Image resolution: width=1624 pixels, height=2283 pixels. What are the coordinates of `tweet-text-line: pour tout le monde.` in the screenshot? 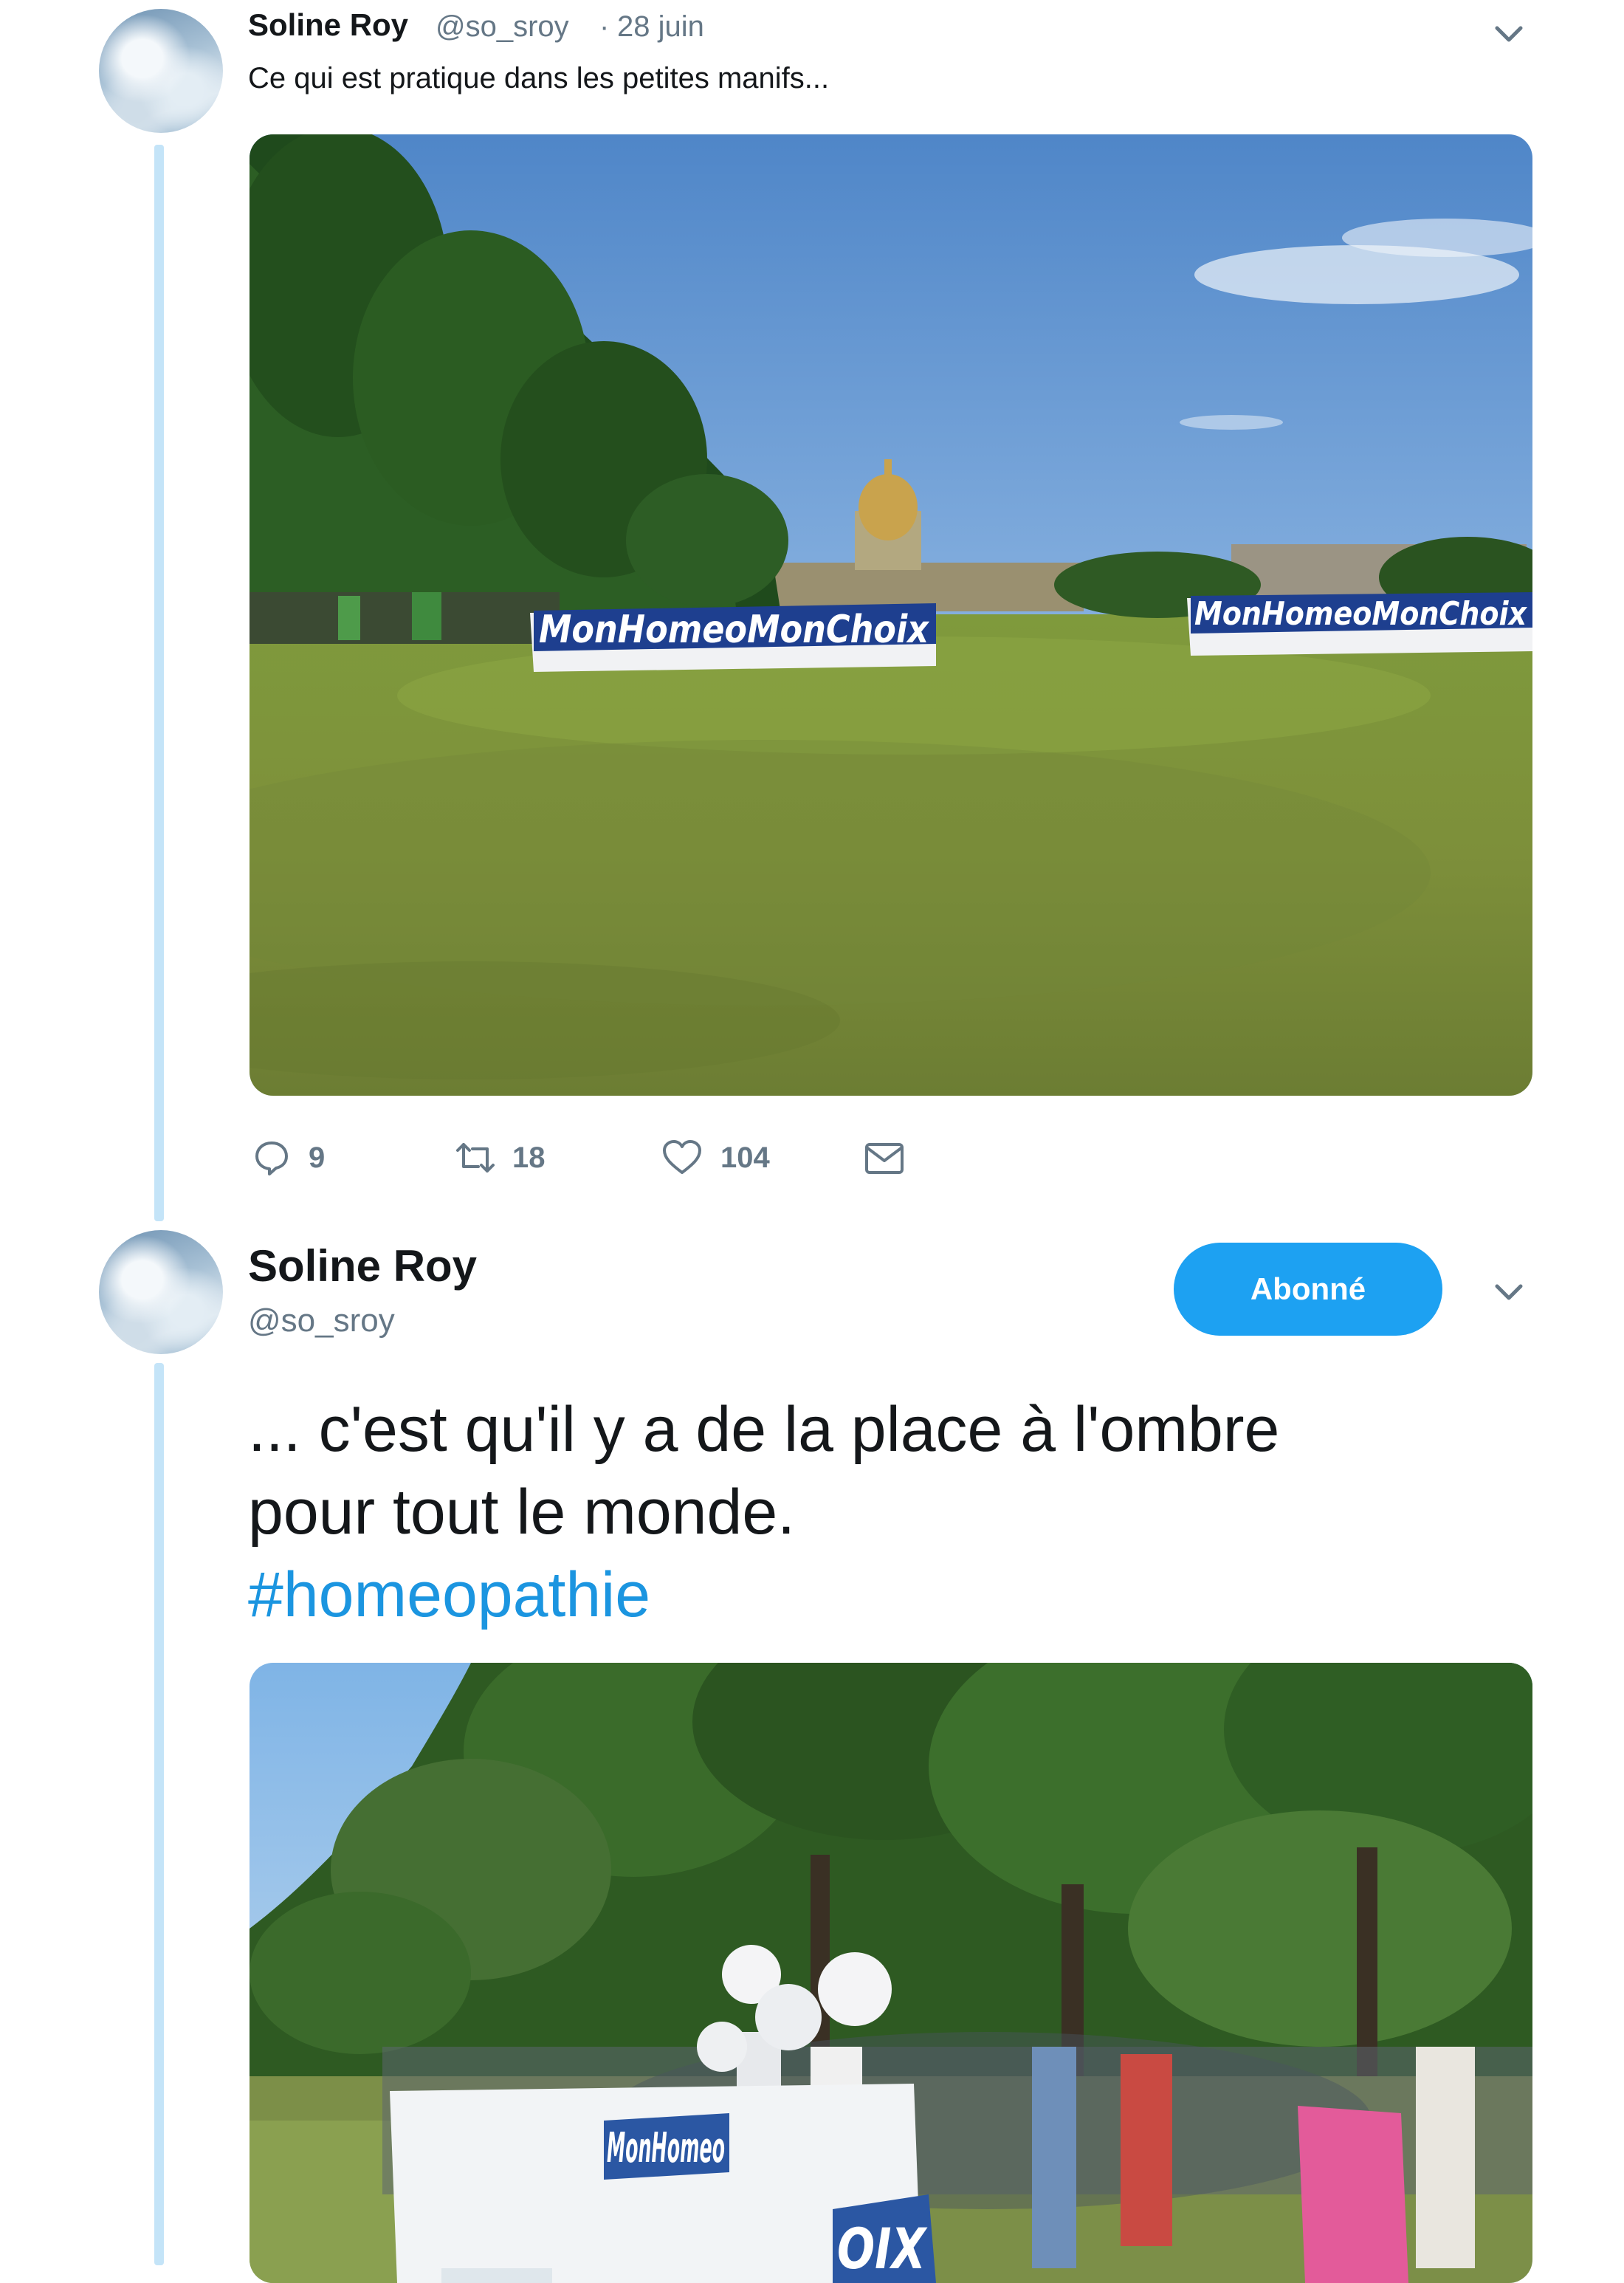 It's located at (522, 1513).